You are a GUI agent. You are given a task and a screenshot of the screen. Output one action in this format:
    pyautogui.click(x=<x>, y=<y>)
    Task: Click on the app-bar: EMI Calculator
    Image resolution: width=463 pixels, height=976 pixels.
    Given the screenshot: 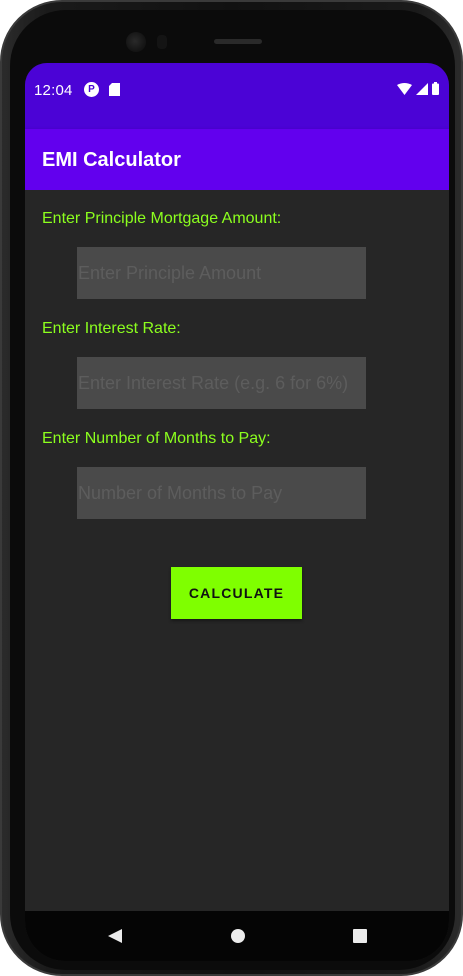 What is the action you would take?
    pyautogui.click(x=237, y=159)
    